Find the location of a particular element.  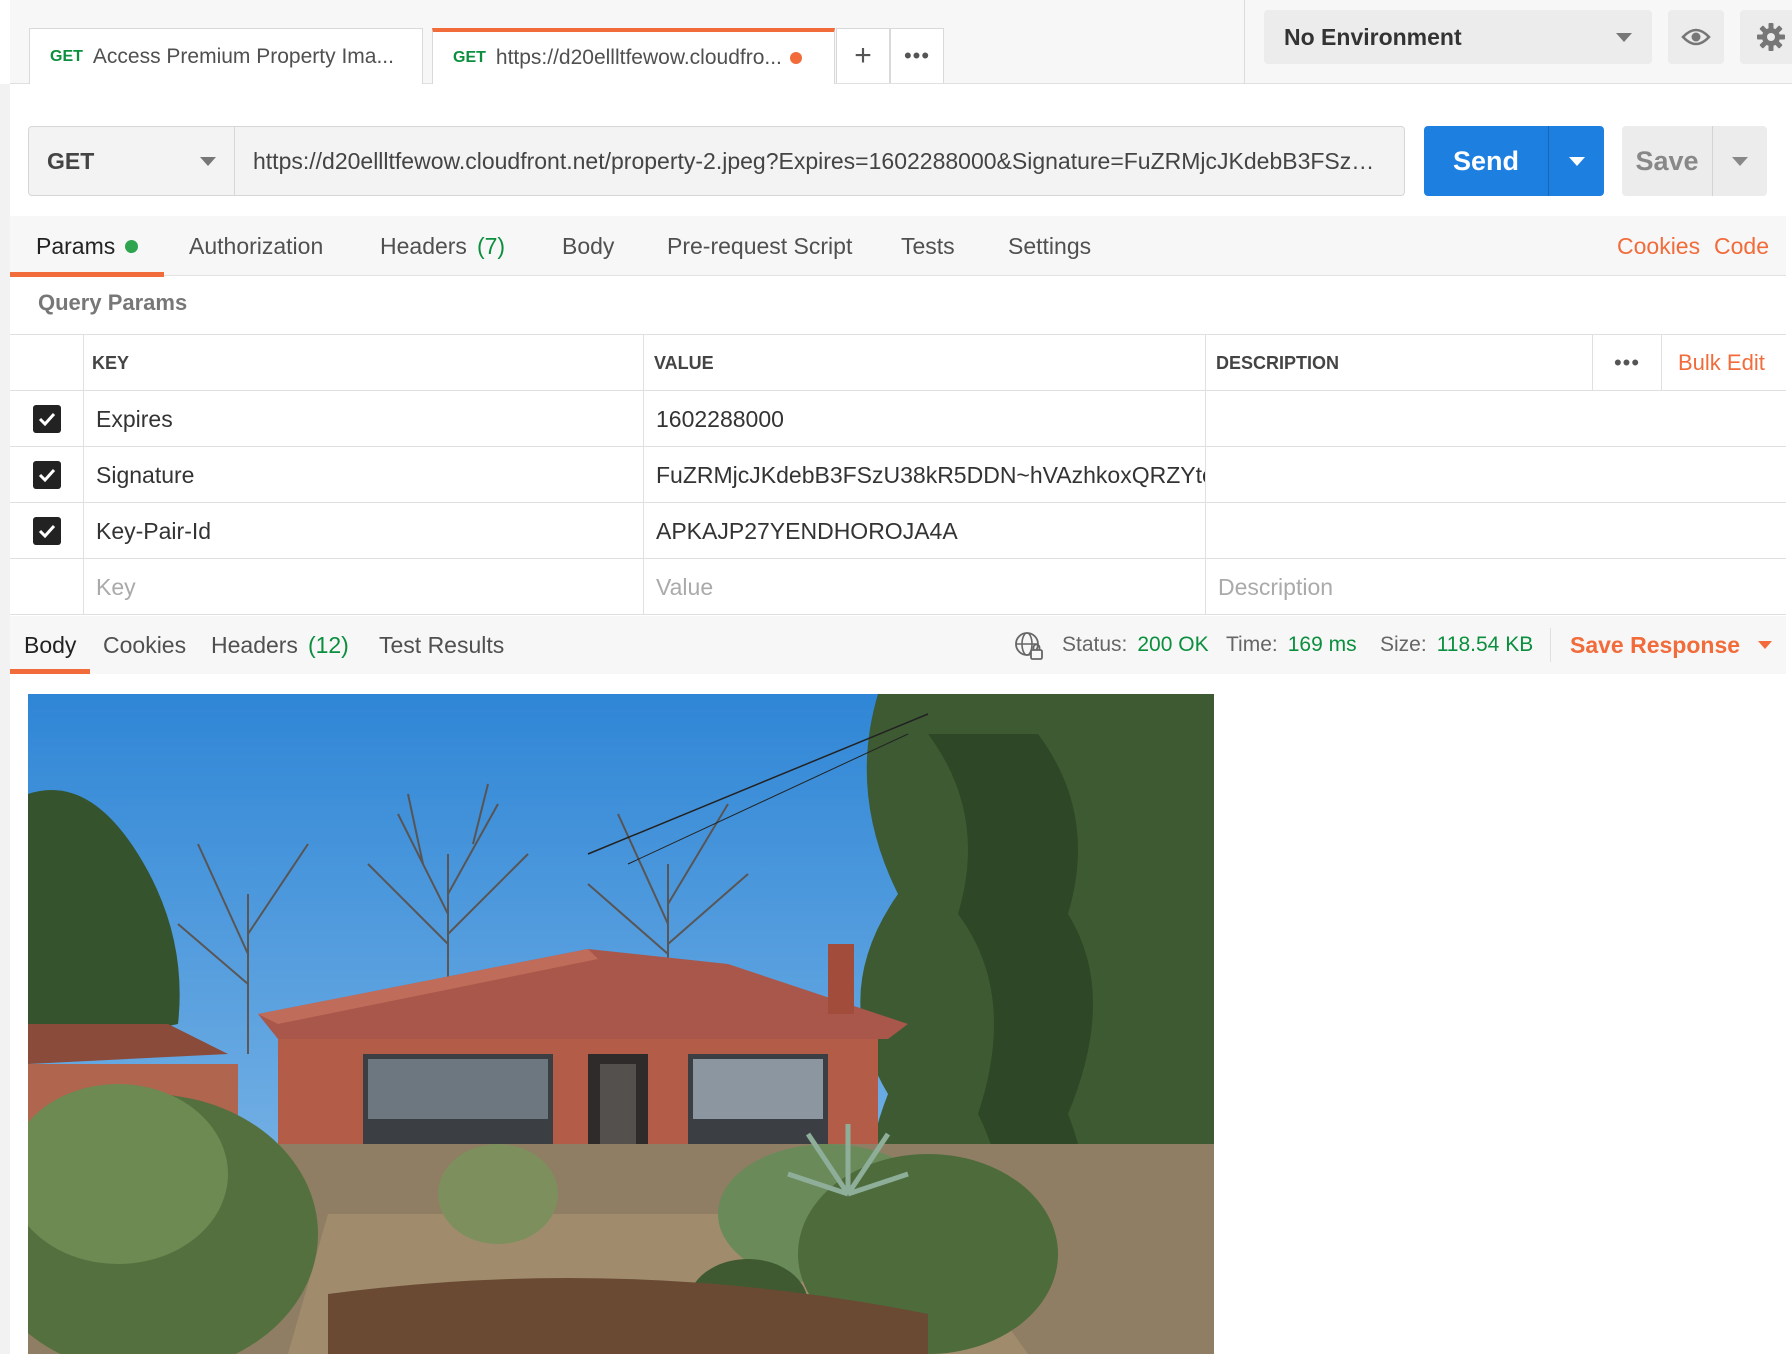

plus-icon: + is located at coordinates (863, 55).